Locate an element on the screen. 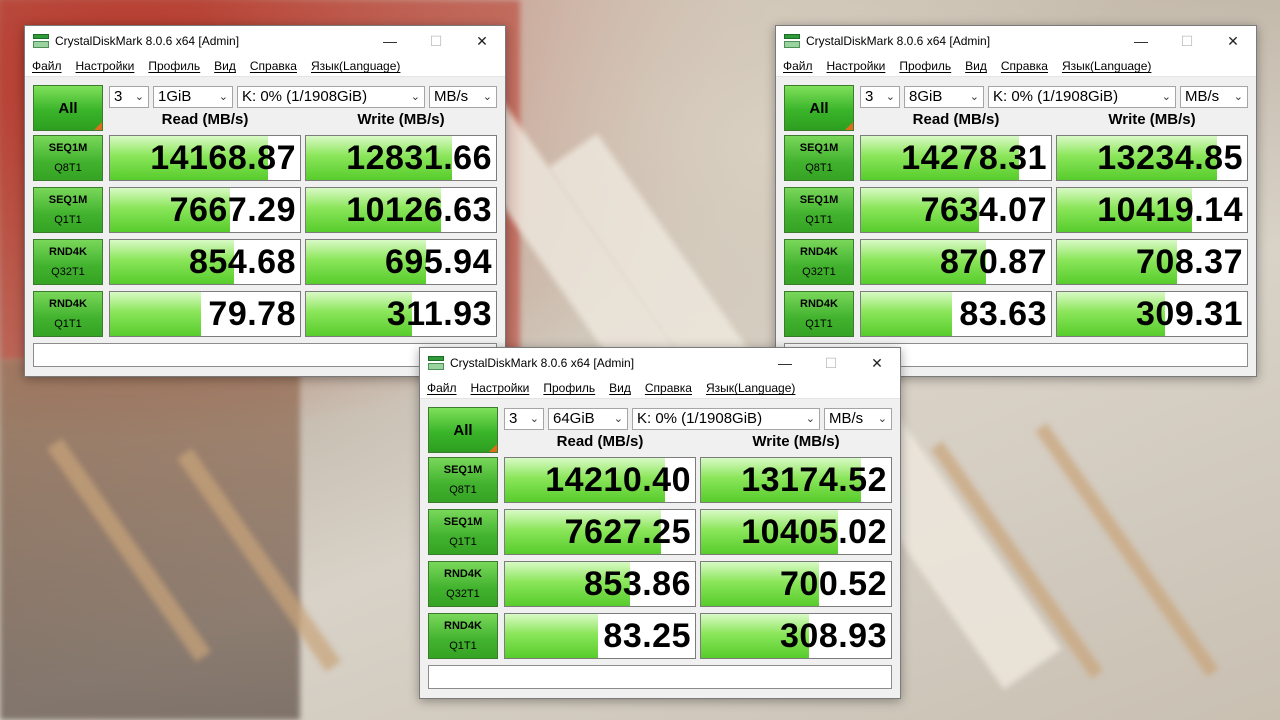  read-result: 83.25 is located at coordinates (600, 636).